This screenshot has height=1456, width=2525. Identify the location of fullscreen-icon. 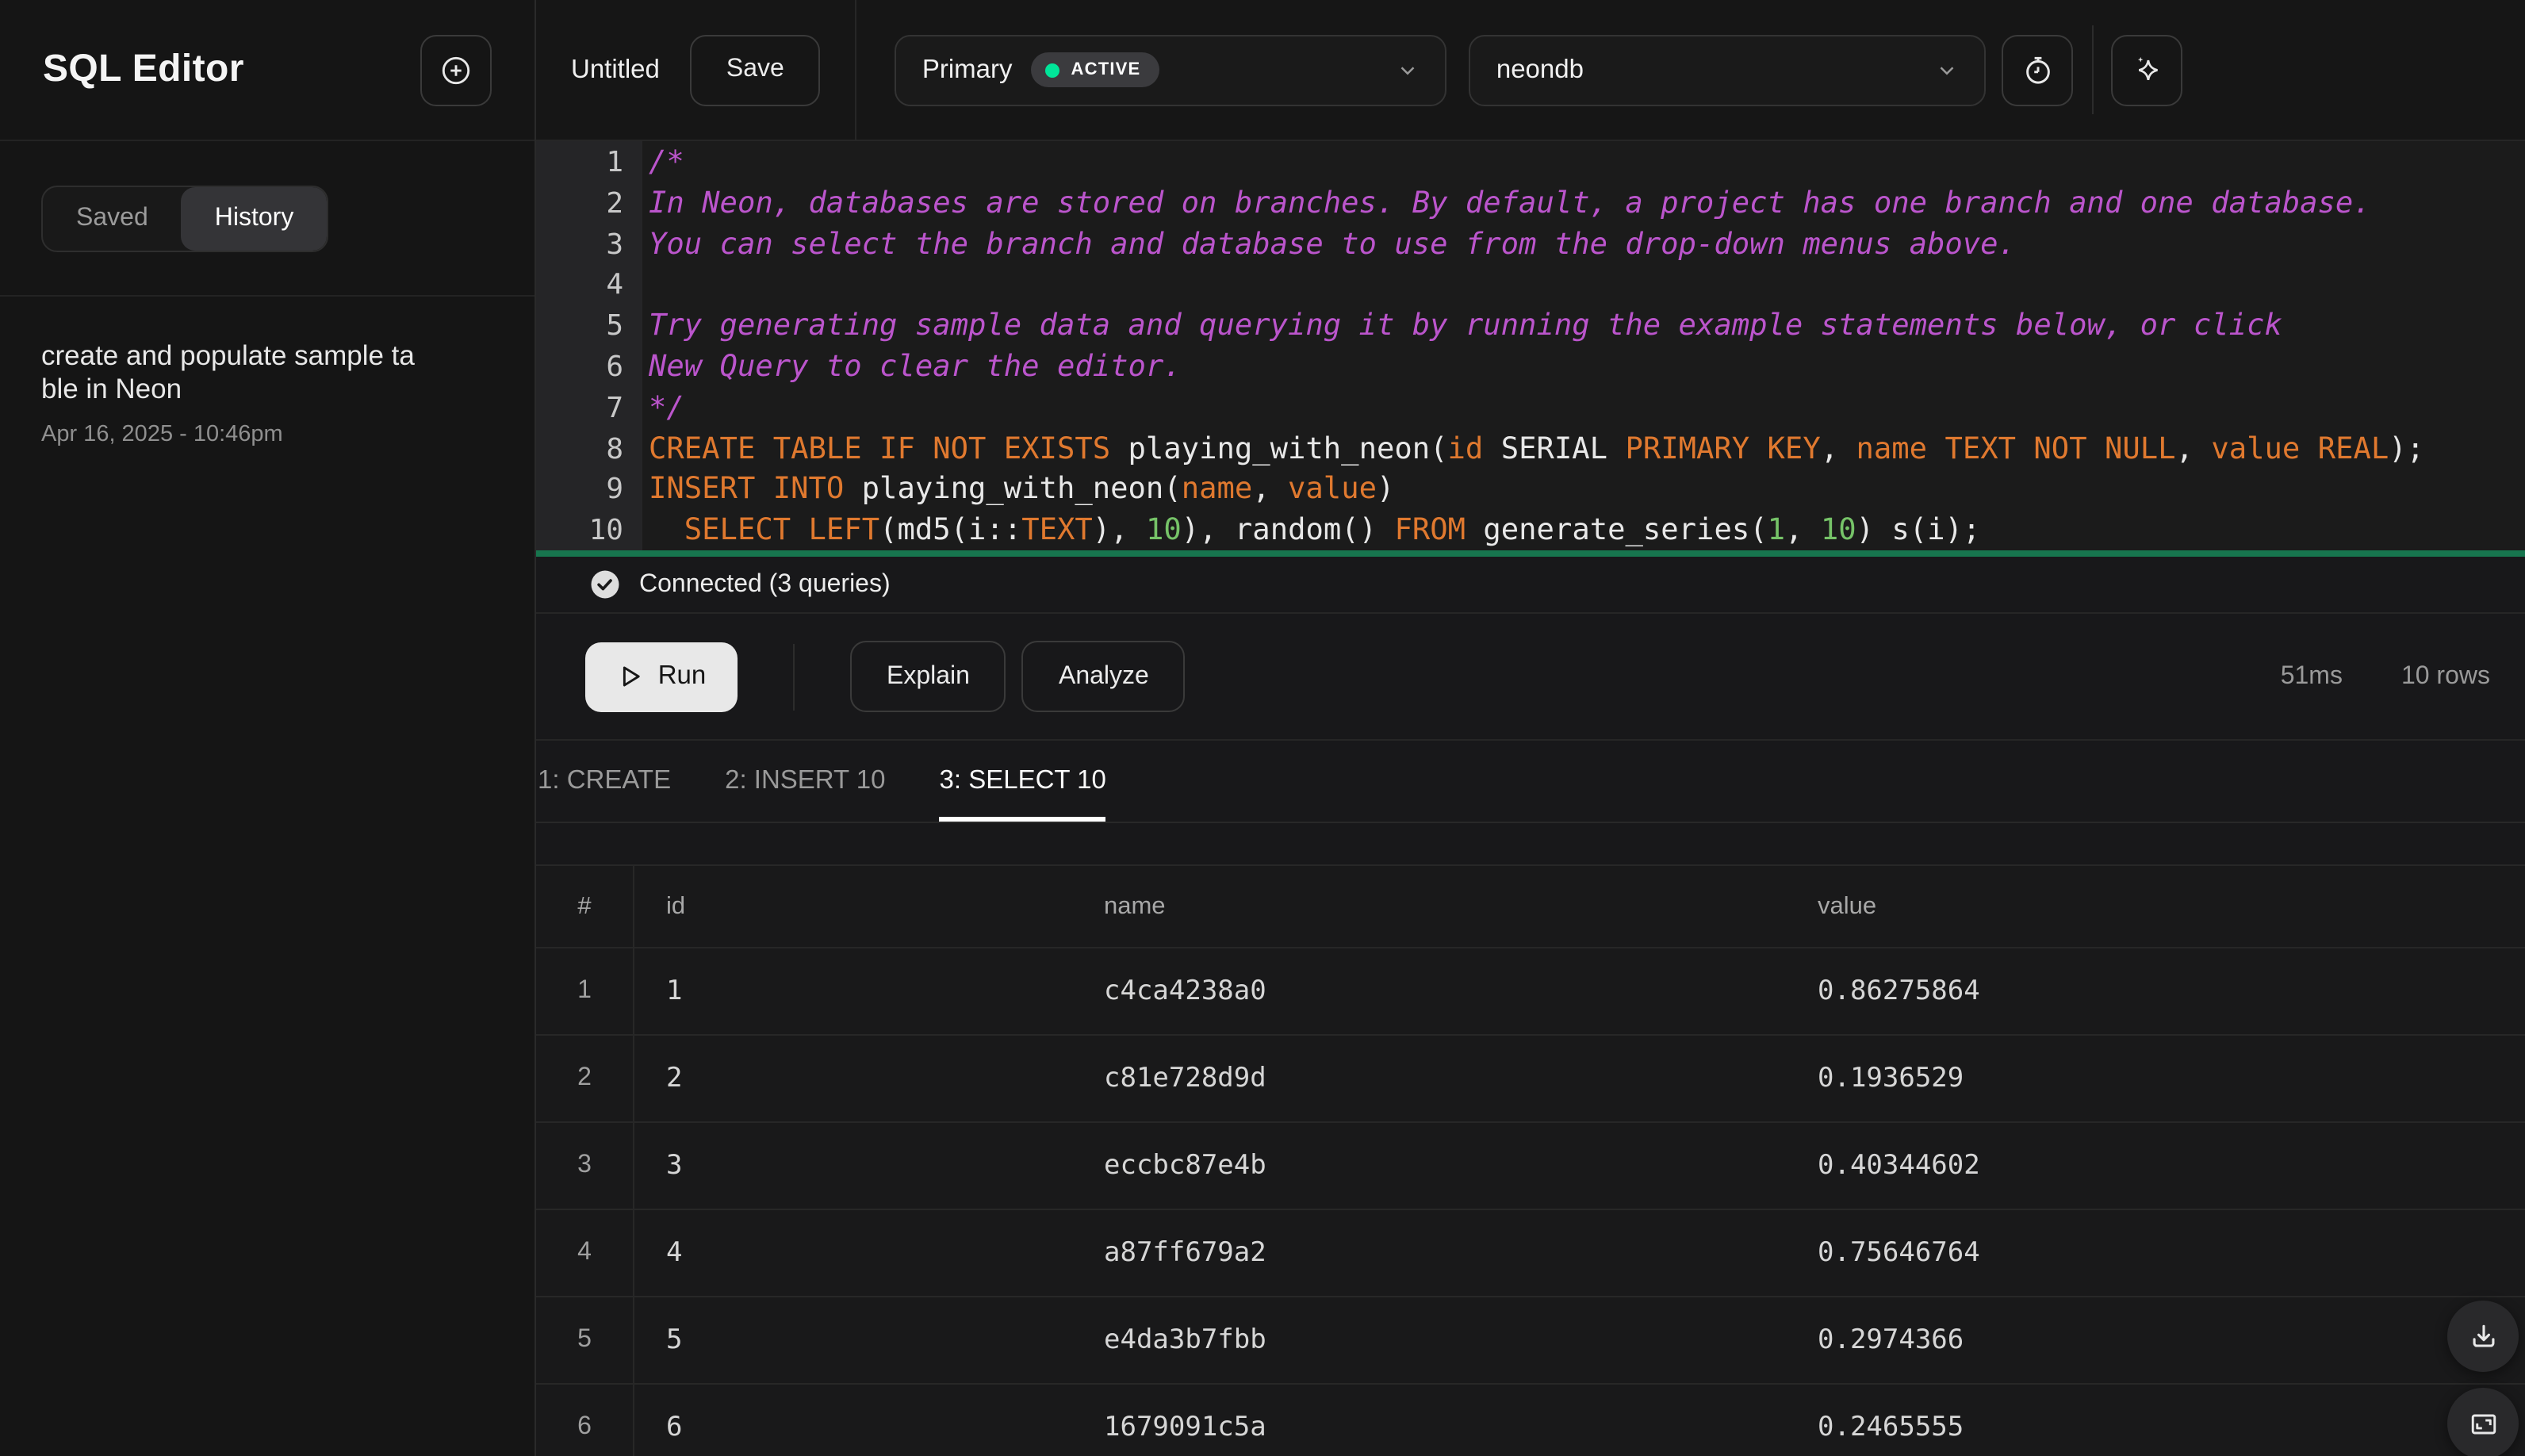
(2483, 1423).